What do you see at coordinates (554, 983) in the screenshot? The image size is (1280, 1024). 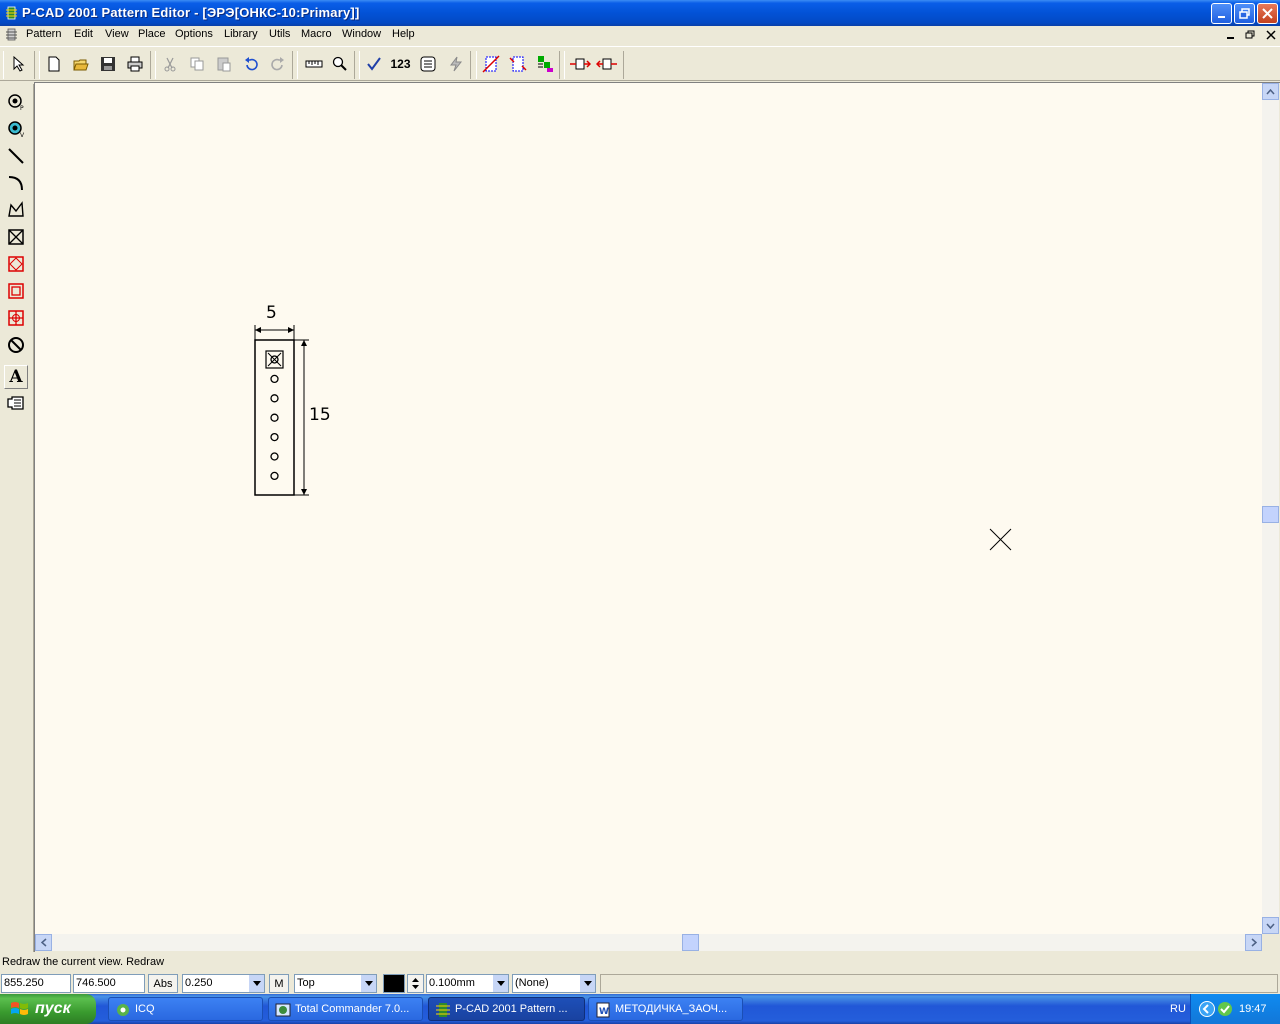 I see `net-select: (None)` at bounding box center [554, 983].